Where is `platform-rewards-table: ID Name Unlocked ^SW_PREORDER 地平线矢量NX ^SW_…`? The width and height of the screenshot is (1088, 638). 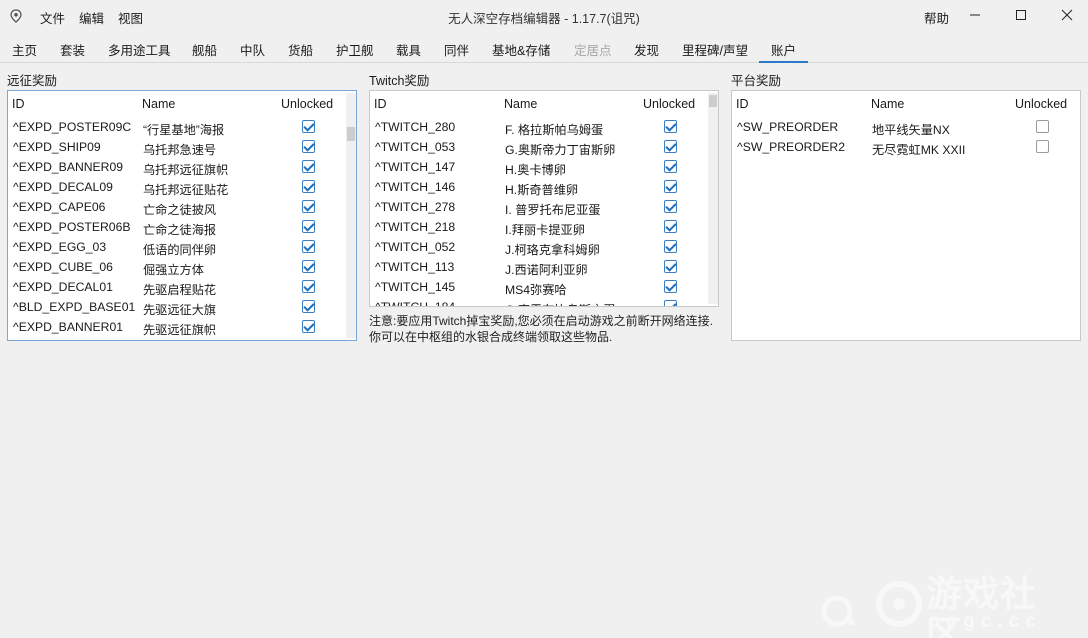
platform-rewards-table: ID Name Unlocked ^SW_PREORDER 地平线矢量NX ^SW_… is located at coordinates (906, 215).